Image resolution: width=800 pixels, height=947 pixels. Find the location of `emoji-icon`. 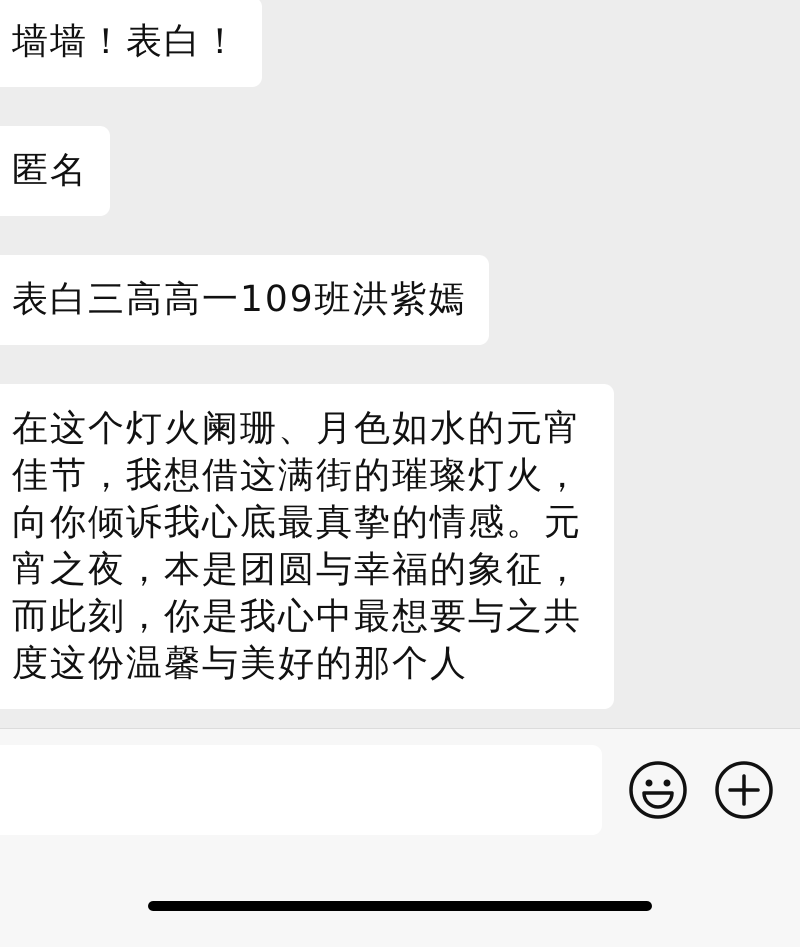

emoji-icon is located at coordinates (658, 790).